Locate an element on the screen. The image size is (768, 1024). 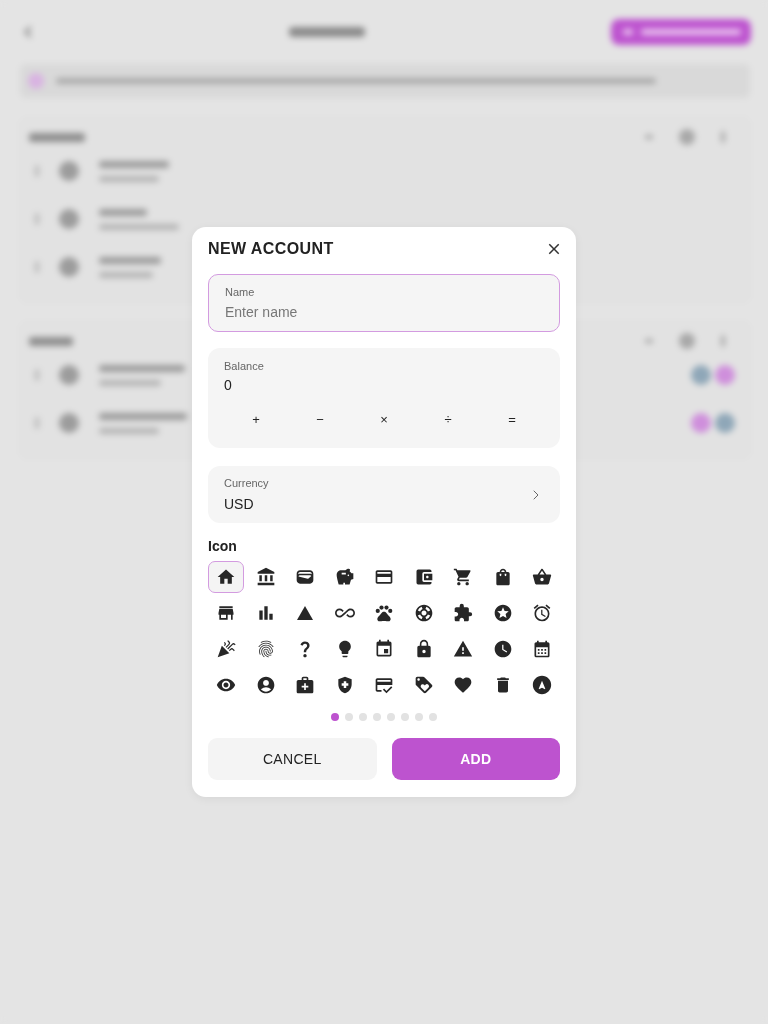
basket-icon is located at coordinates (542, 577).